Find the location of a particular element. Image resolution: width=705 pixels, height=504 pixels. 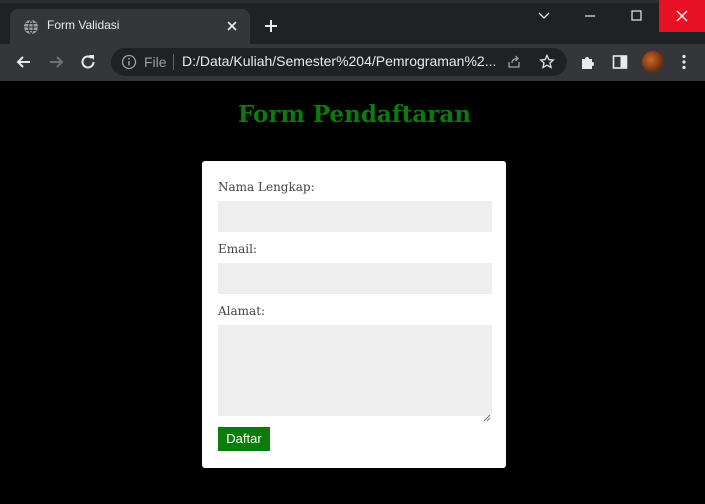

address-divider is located at coordinates (173, 62).